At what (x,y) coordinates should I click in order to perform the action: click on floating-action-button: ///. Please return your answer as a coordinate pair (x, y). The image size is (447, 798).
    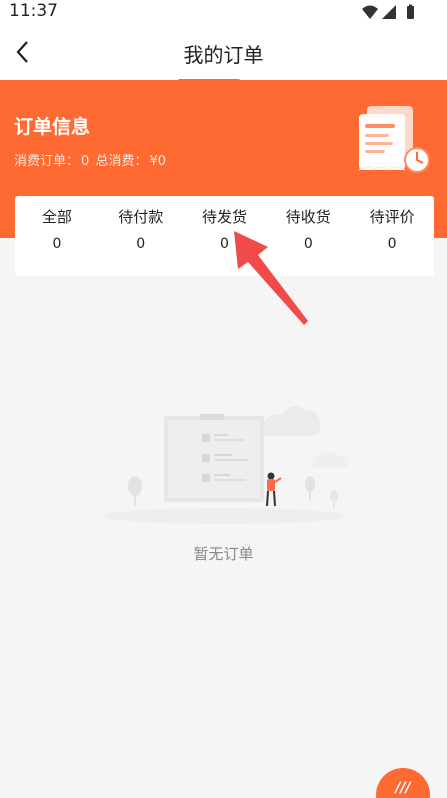
    Looking at the image, I should click on (403, 783).